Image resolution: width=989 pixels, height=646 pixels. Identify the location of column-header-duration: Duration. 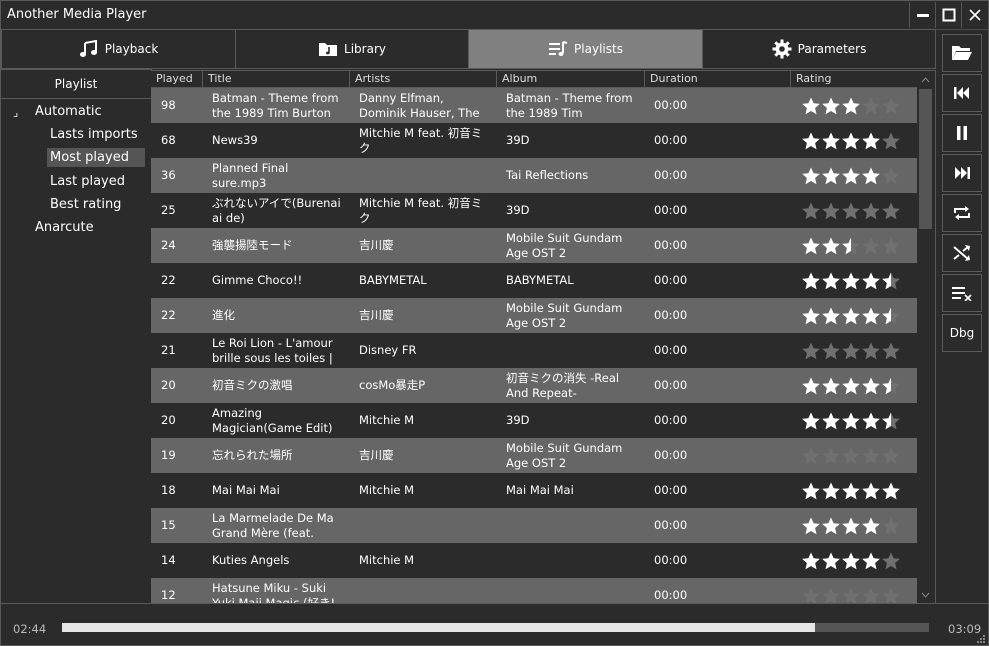
(717, 79).